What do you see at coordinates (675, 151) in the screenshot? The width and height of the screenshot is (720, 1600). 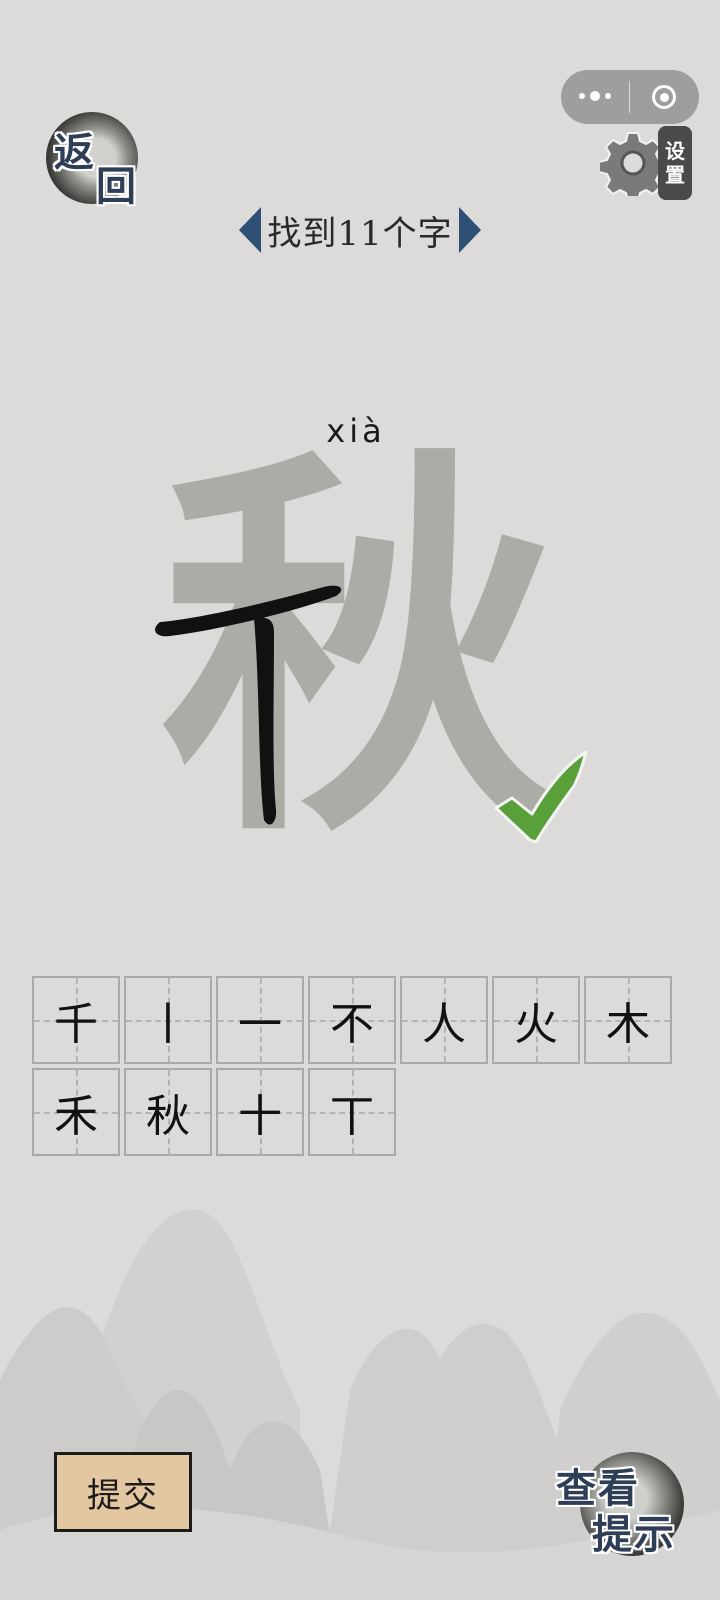 I see `settings-label-line1: 设` at bounding box center [675, 151].